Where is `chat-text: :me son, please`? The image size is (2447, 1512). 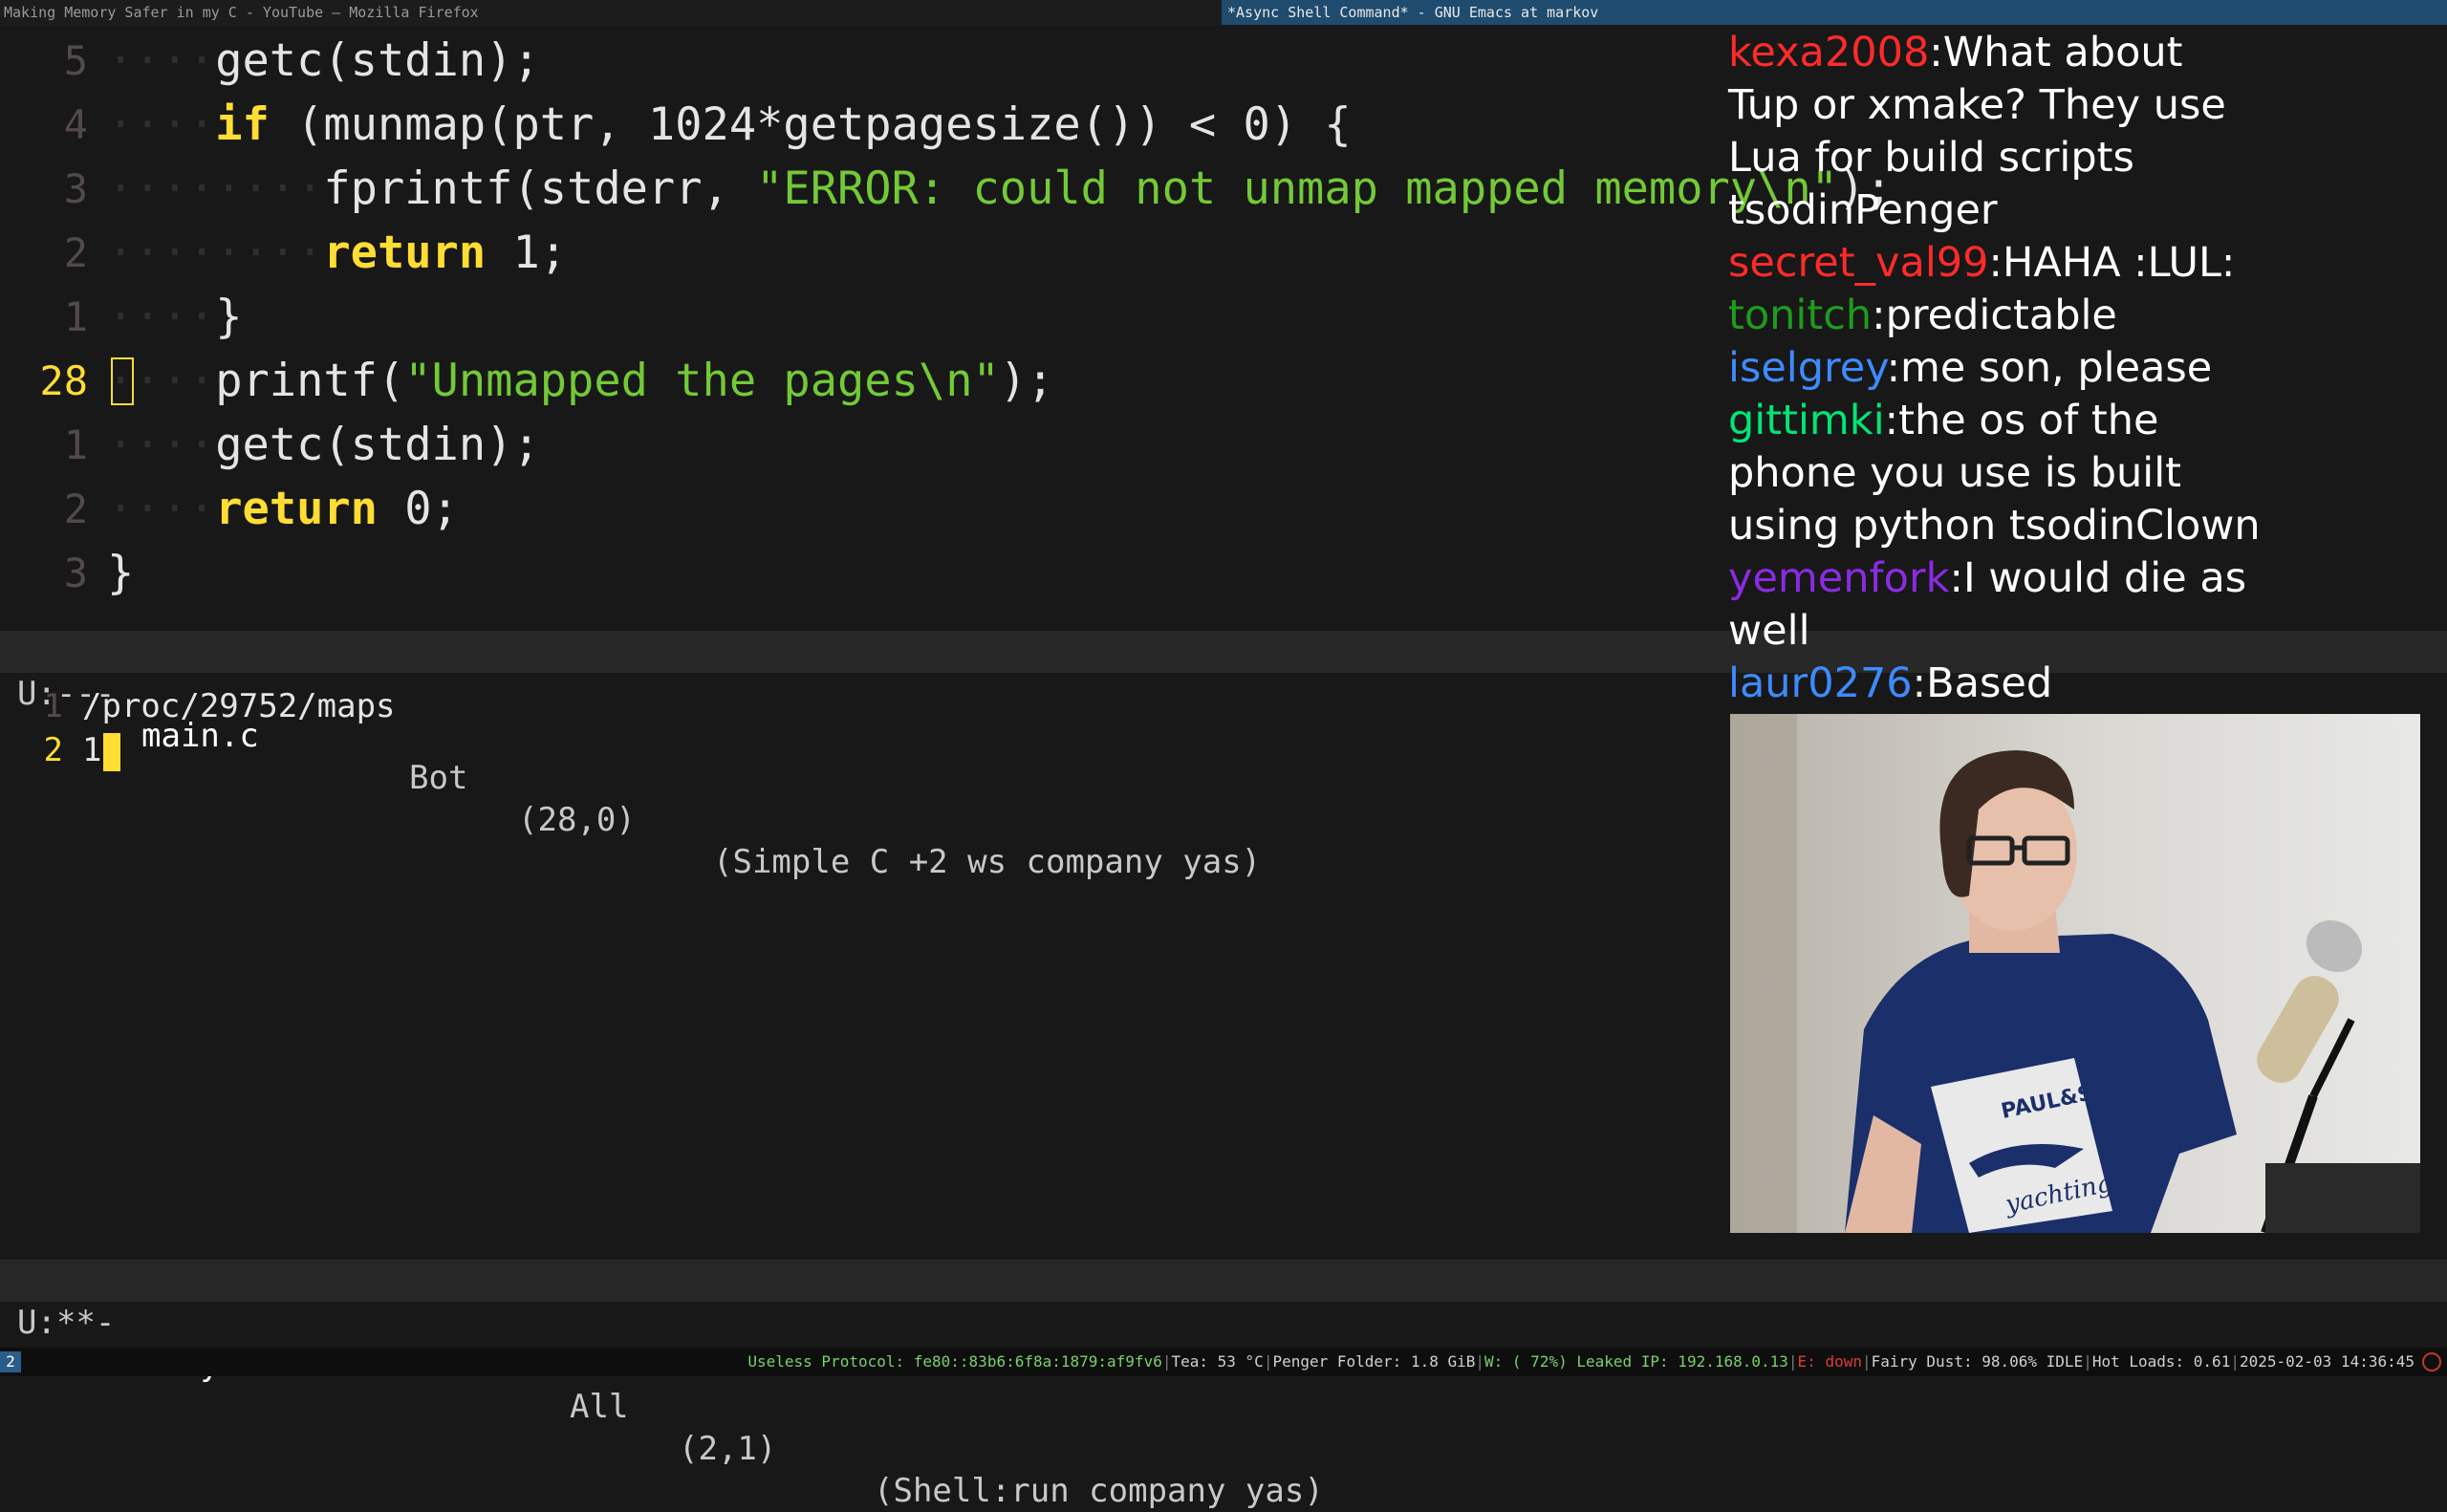
chat-text: :me son, please is located at coordinates (2049, 368).